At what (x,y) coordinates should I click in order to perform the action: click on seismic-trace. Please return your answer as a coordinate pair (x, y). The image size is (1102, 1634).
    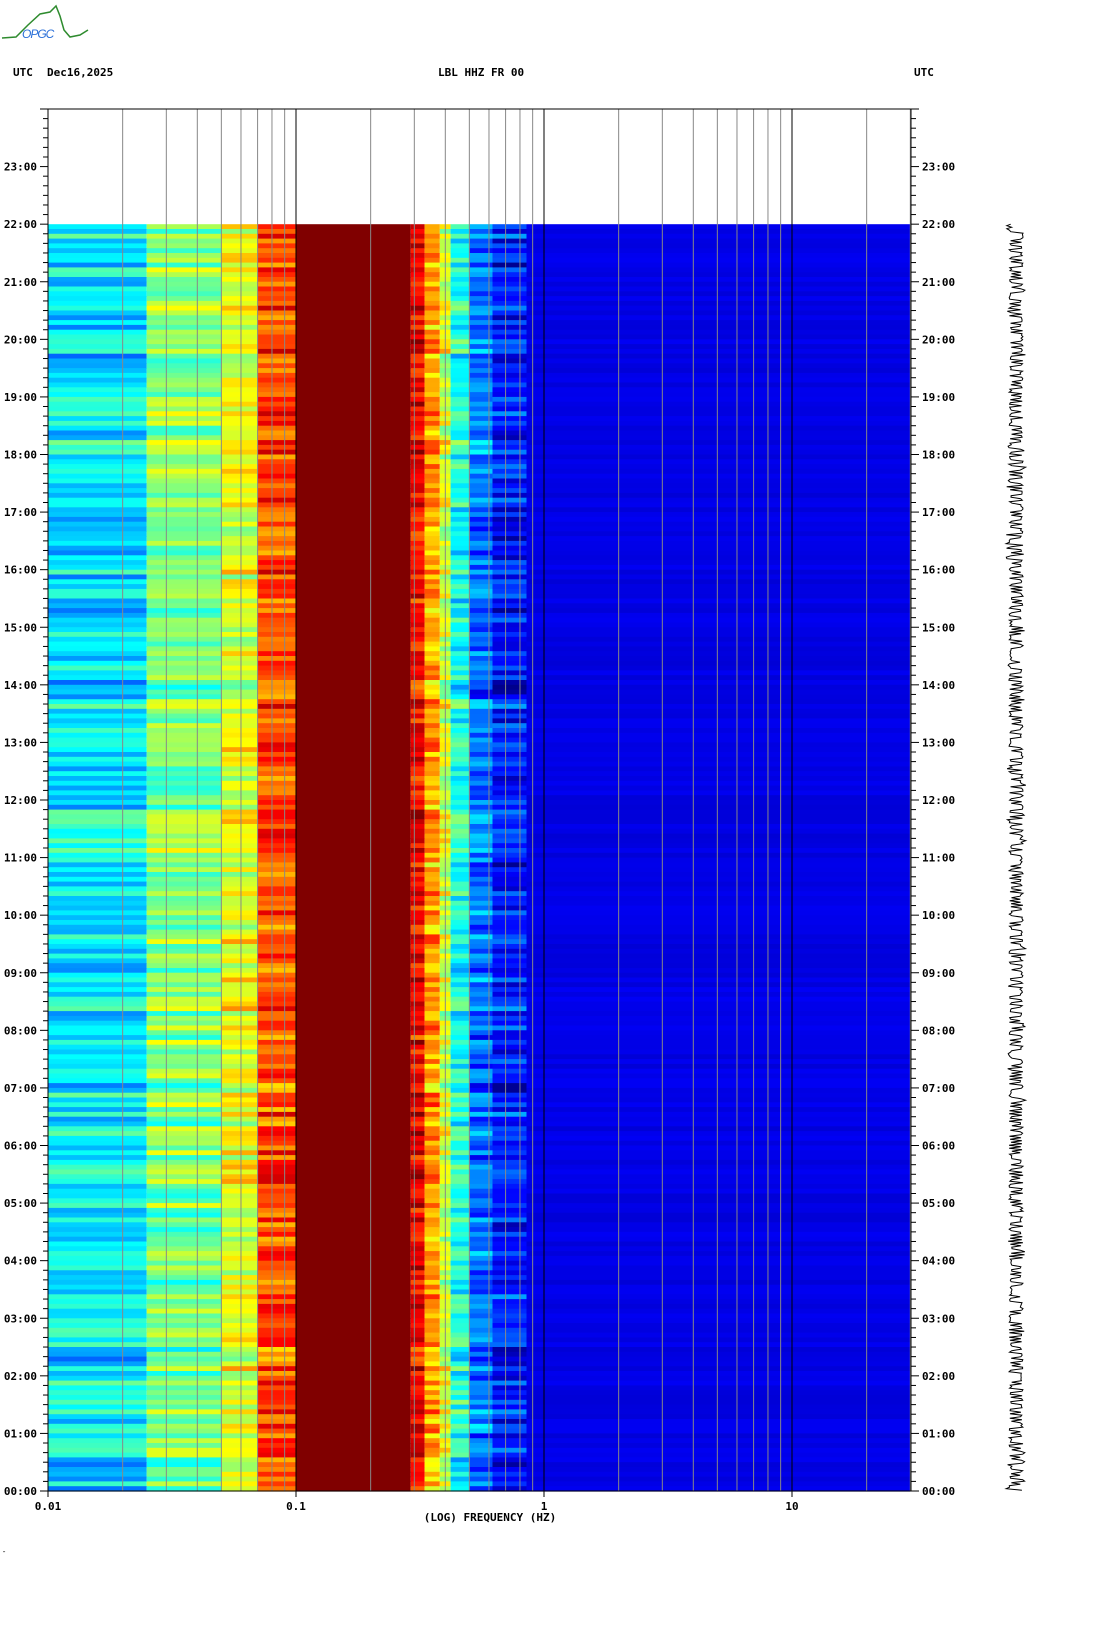
    Looking at the image, I should click on (1016, 857).